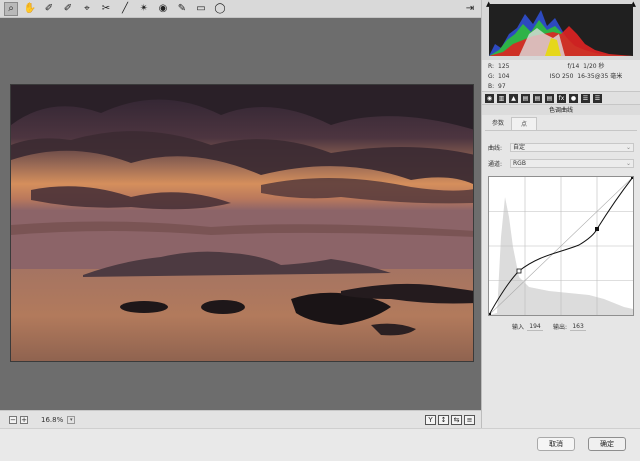 Image resolution: width=640 pixels, height=461 pixels. I want to click on before-after-icon: Y, so click(430, 420).